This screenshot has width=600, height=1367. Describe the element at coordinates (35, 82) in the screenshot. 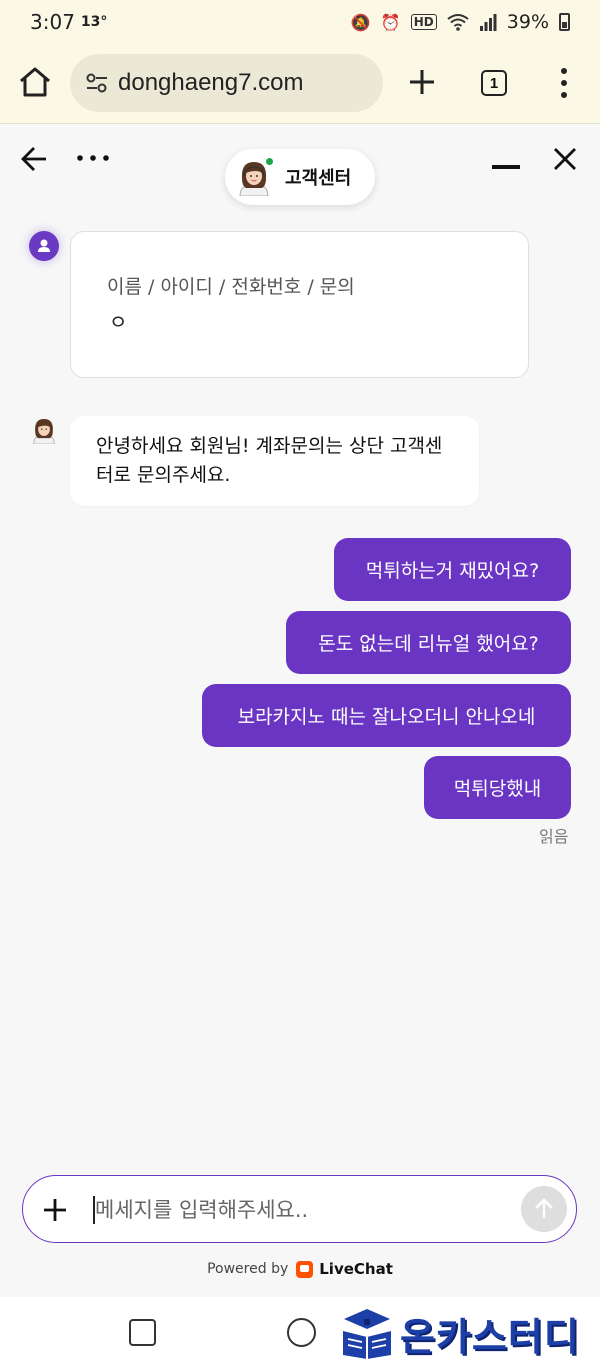

I see `home-icon` at that location.